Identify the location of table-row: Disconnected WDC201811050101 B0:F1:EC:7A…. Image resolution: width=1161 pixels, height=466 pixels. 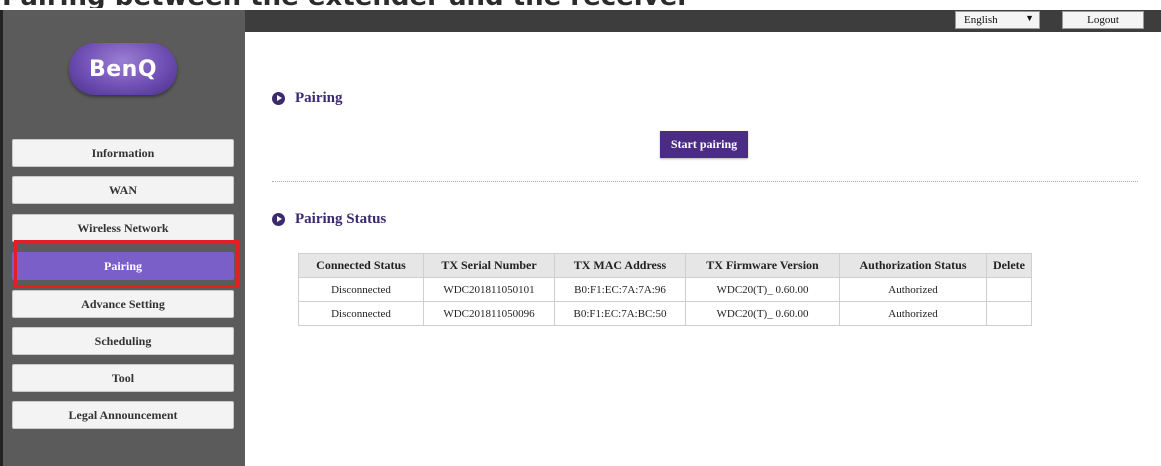
(665, 289).